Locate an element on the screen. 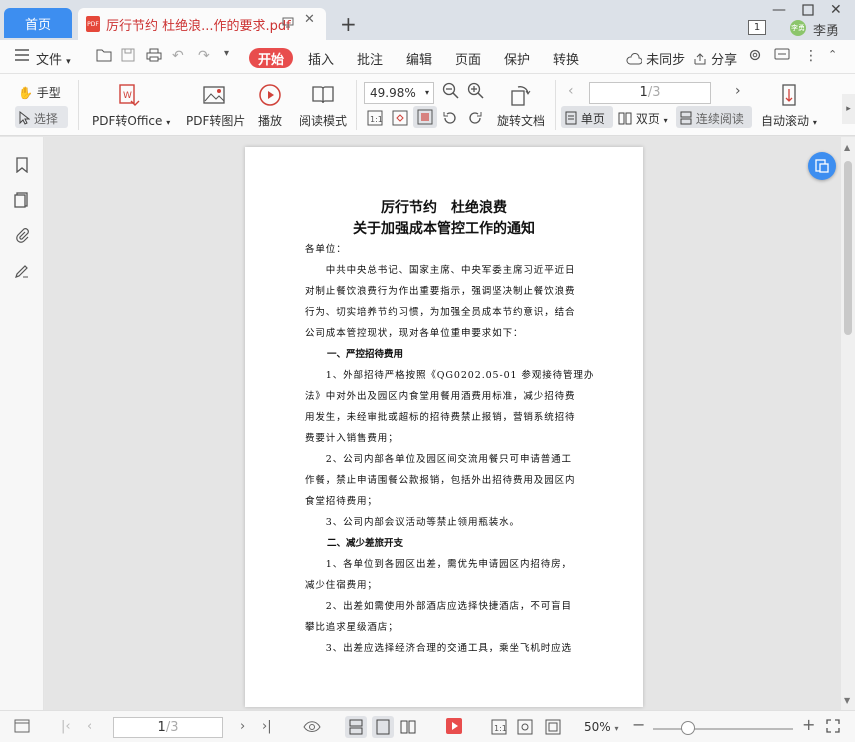 This screenshot has height=742, width=855. zoom-level-select: 50% ▾ is located at coordinates (601, 727).